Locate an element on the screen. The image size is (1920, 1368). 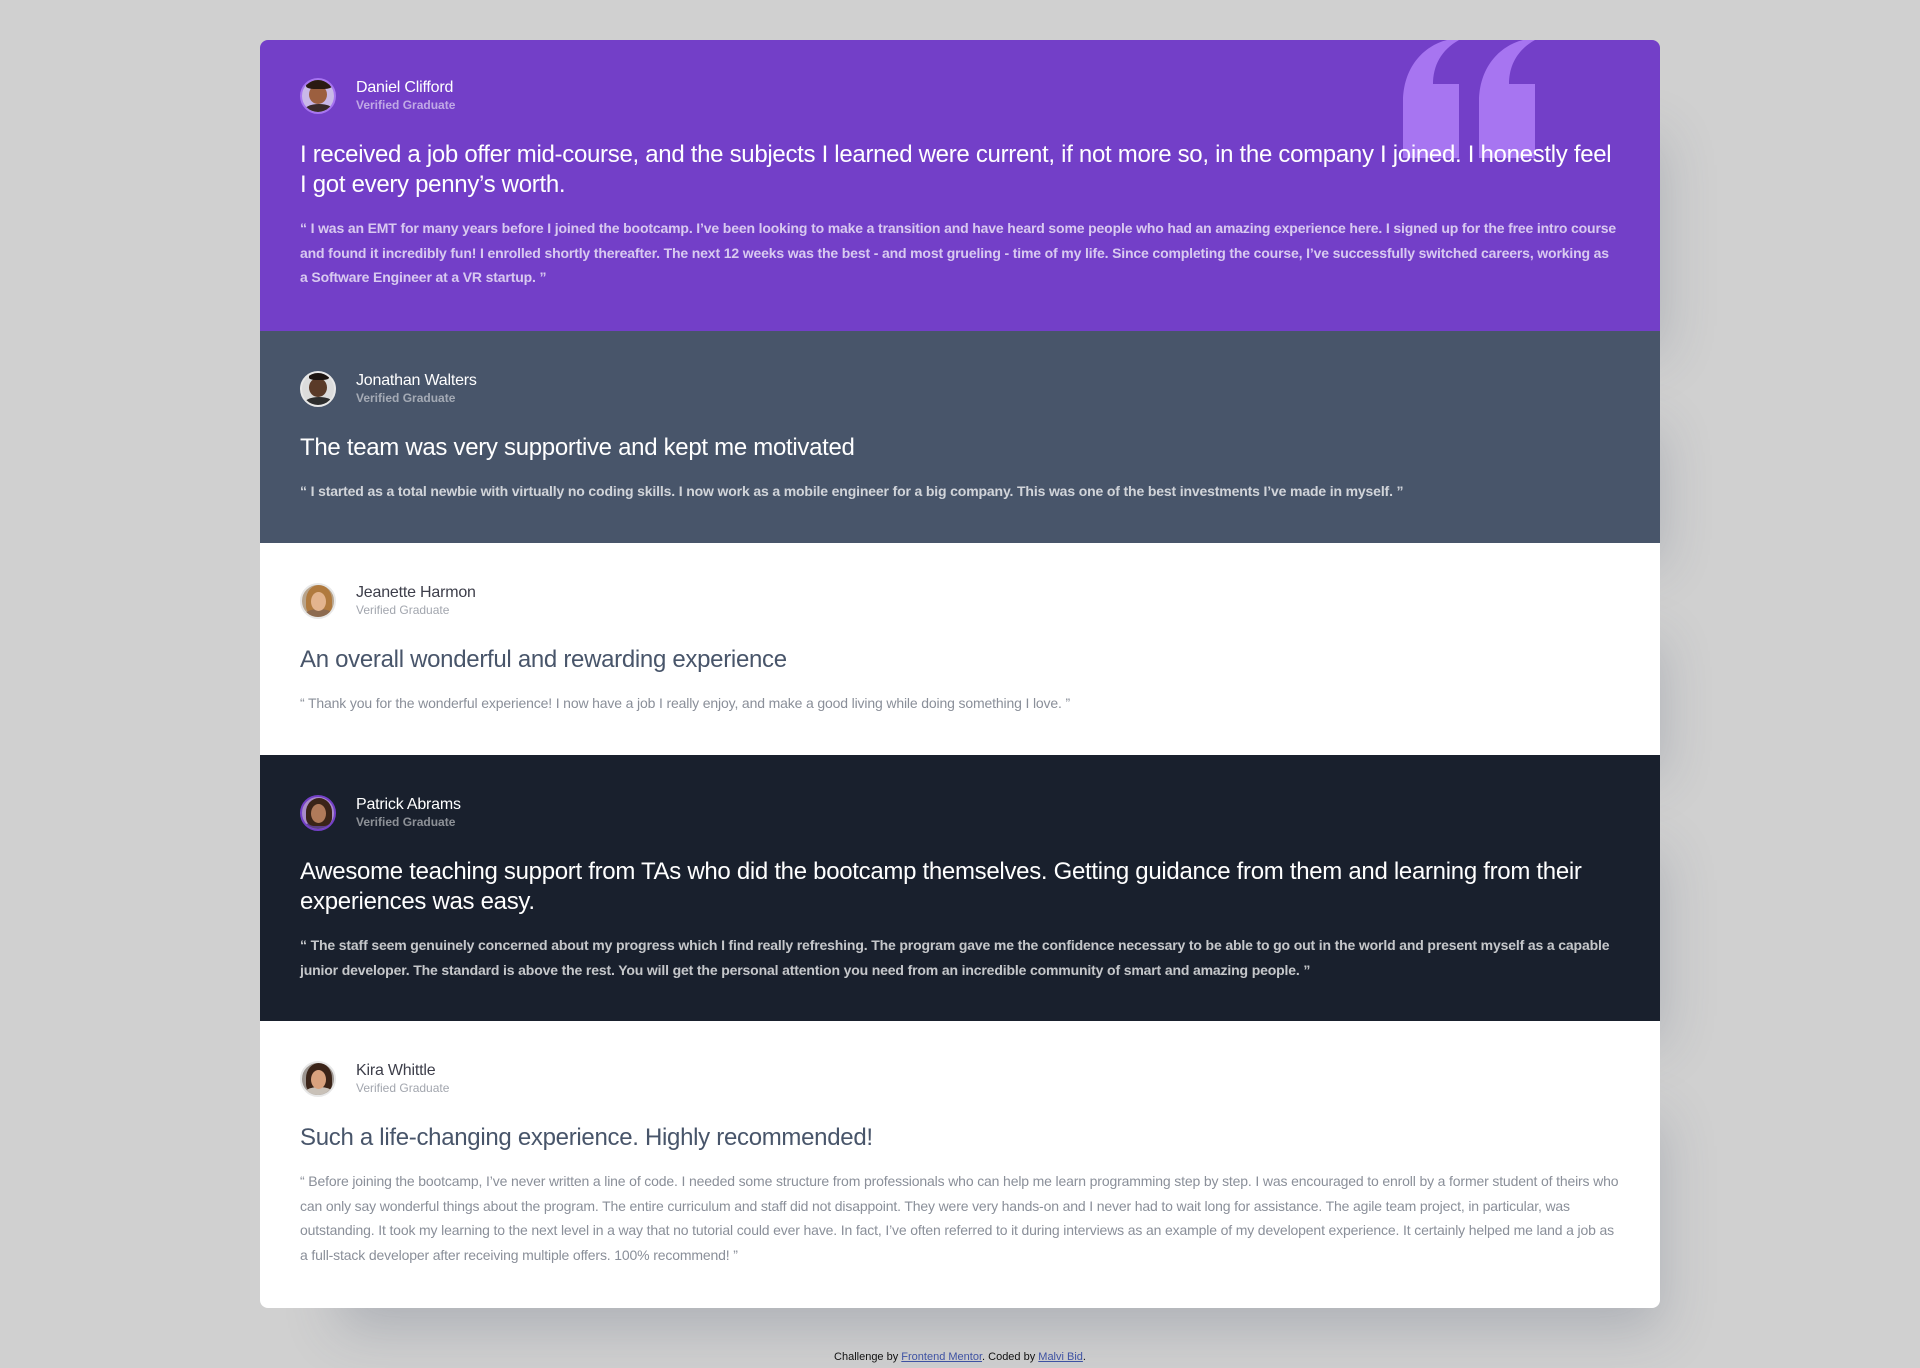
author-name: Daniel Clifford is located at coordinates (405, 87).